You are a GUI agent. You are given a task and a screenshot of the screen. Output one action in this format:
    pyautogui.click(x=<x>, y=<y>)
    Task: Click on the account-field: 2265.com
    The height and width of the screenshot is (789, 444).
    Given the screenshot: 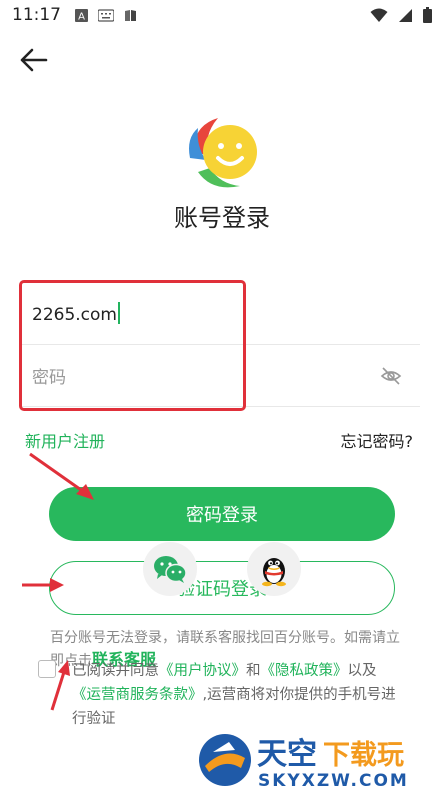 What is the action you would take?
    pyautogui.click(x=221, y=314)
    